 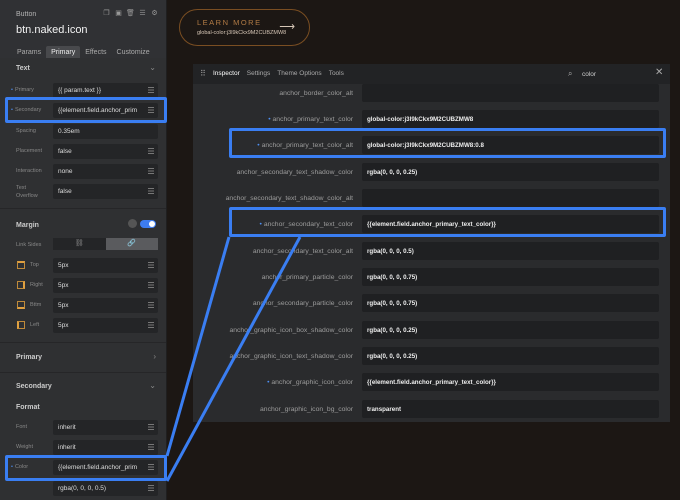 I want to click on connector-lines, so click(x=233, y=359).